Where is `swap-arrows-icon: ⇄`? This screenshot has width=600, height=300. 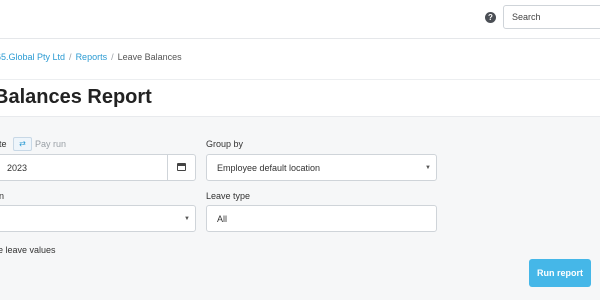
swap-arrows-icon: ⇄ is located at coordinates (22, 144).